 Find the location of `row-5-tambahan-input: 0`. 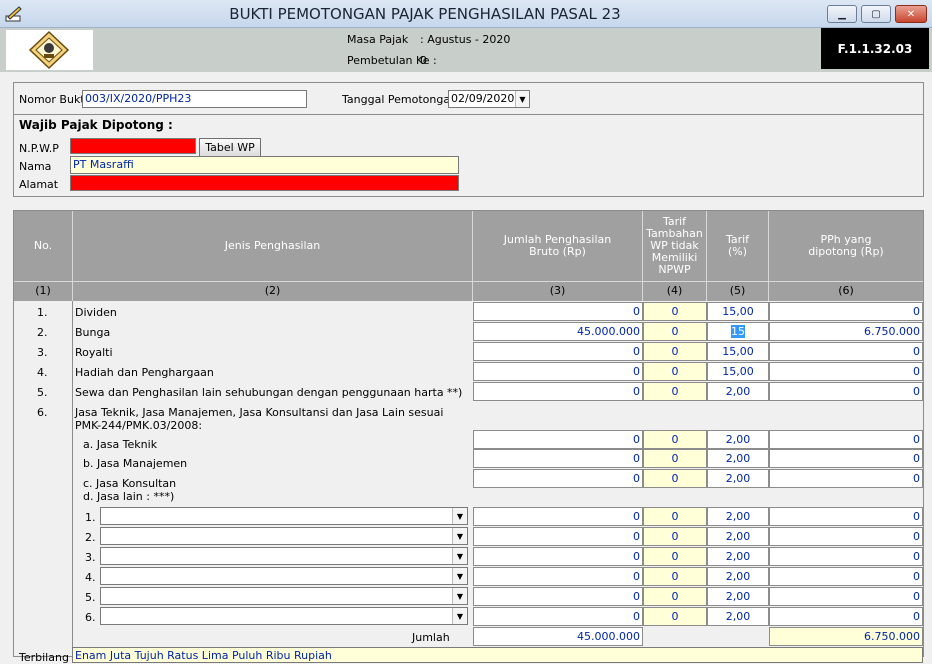

row-5-tambahan-input: 0 is located at coordinates (675, 391).